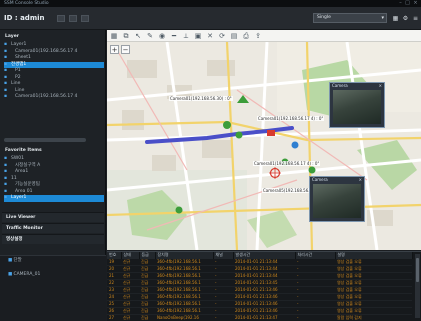 Image resolution: width=421 pixels, height=321 pixels. What do you see at coordinates (246, 36) in the screenshot?
I see `print-icon: ⎙` at bounding box center [246, 36].